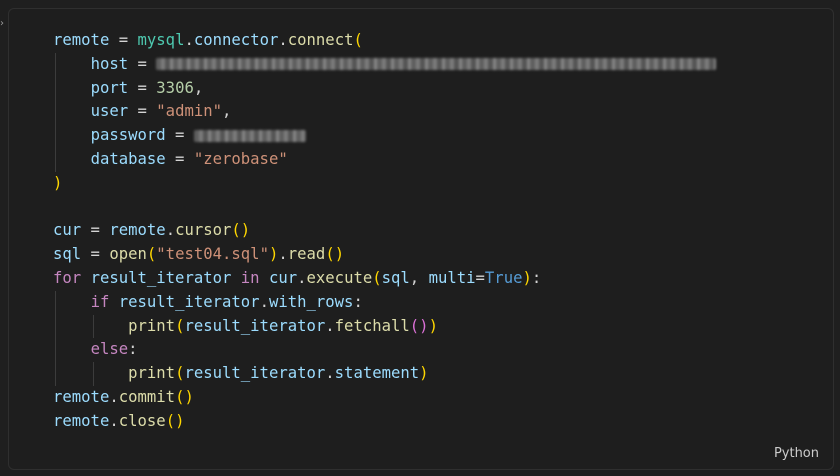 The width and height of the screenshot is (840, 476). Describe the element at coordinates (147, 396) in the screenshot. I see `code-token: commit` at that location.